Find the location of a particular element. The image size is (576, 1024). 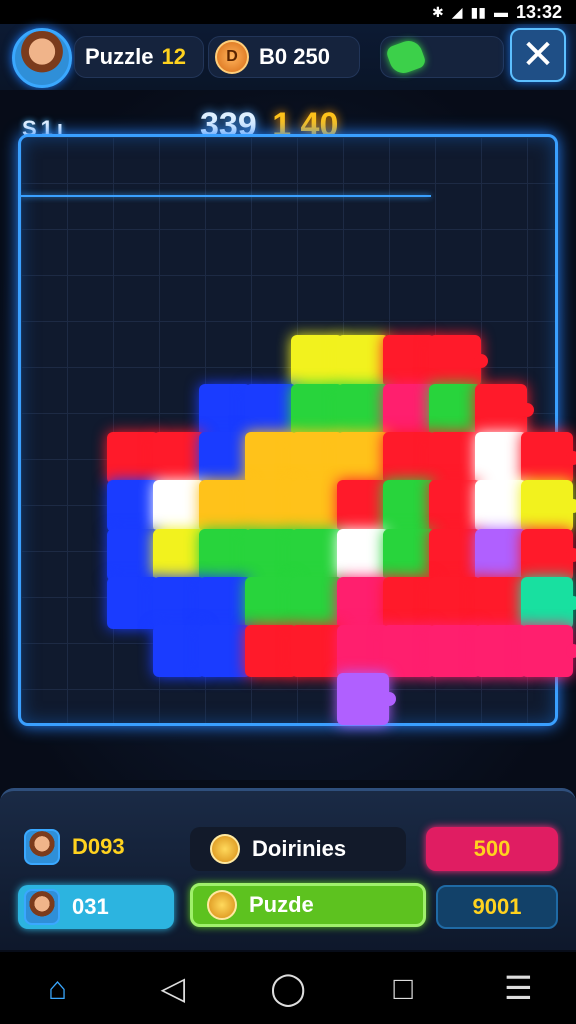

player-score-button: D093 is located at coordinates (98, 847).